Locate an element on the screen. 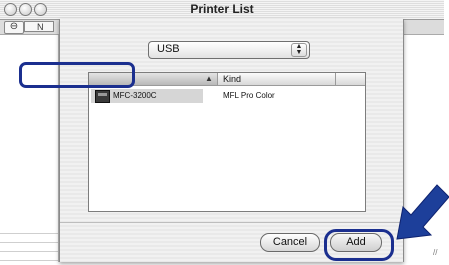 Image resolution: width=449 pixels, height=265 pixels. printer-name: MFC-3200C is located at coordinates (135, 96).